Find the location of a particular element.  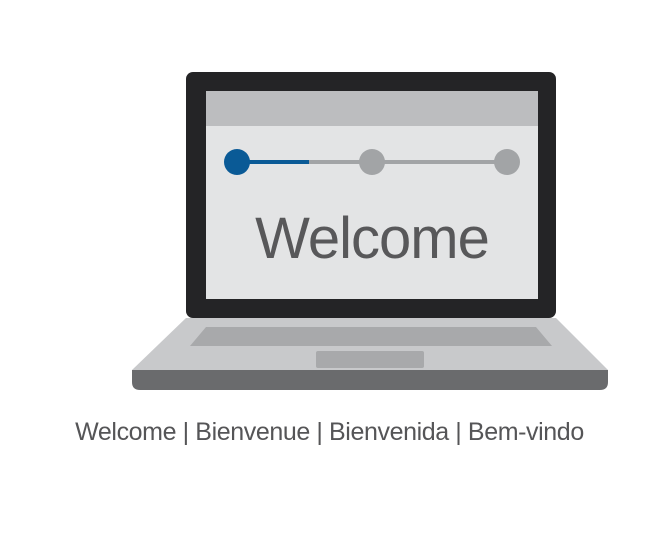

progress-step-1-active is located at coordinates (237, 162).